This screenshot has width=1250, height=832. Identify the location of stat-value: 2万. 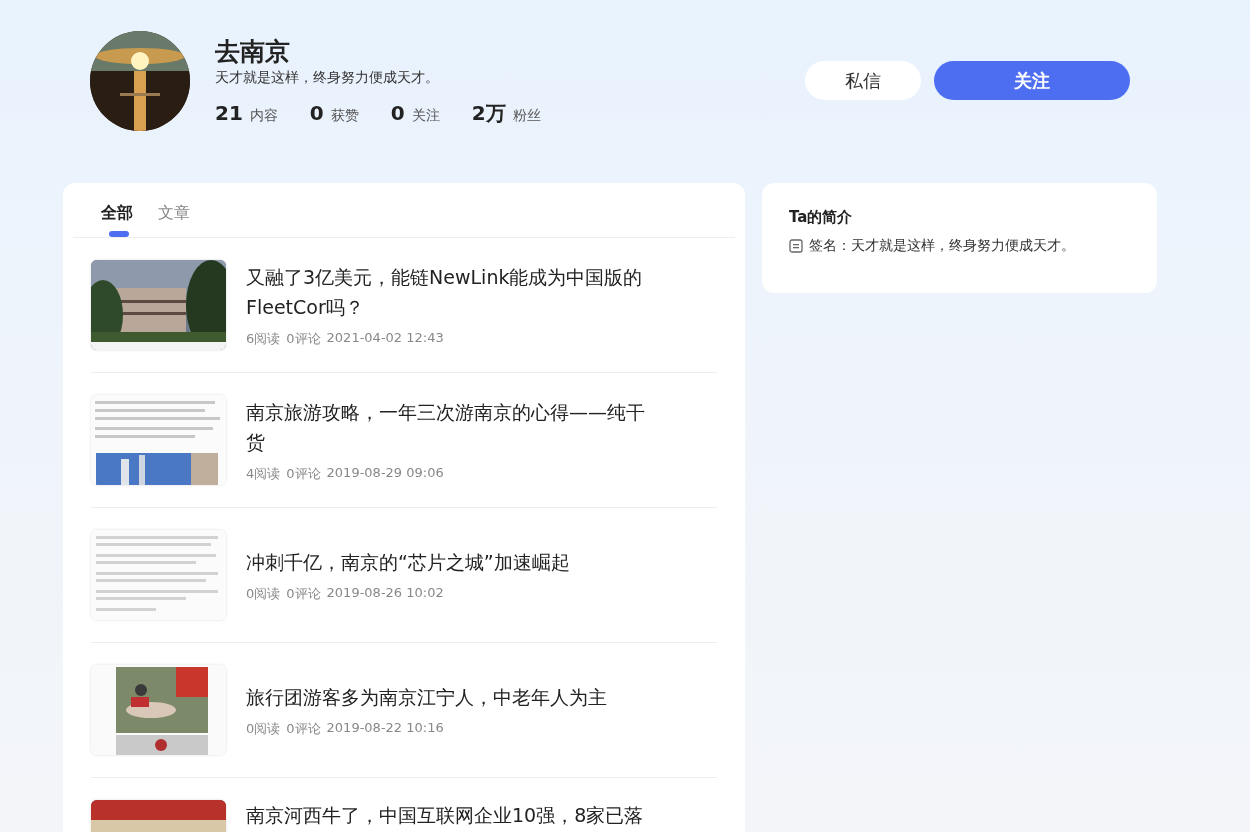
(488, 113).